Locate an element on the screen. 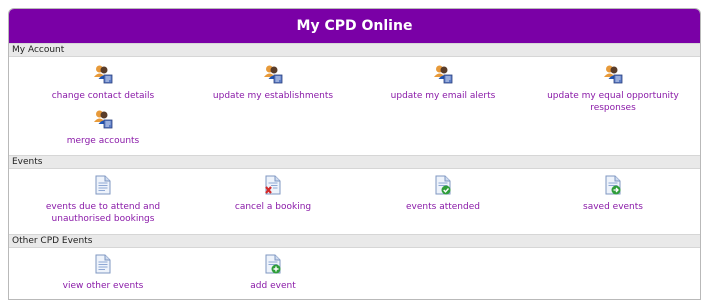  update-equal-opportunity-link: update my equal opportunity responses is located at coordinates (613, 89).